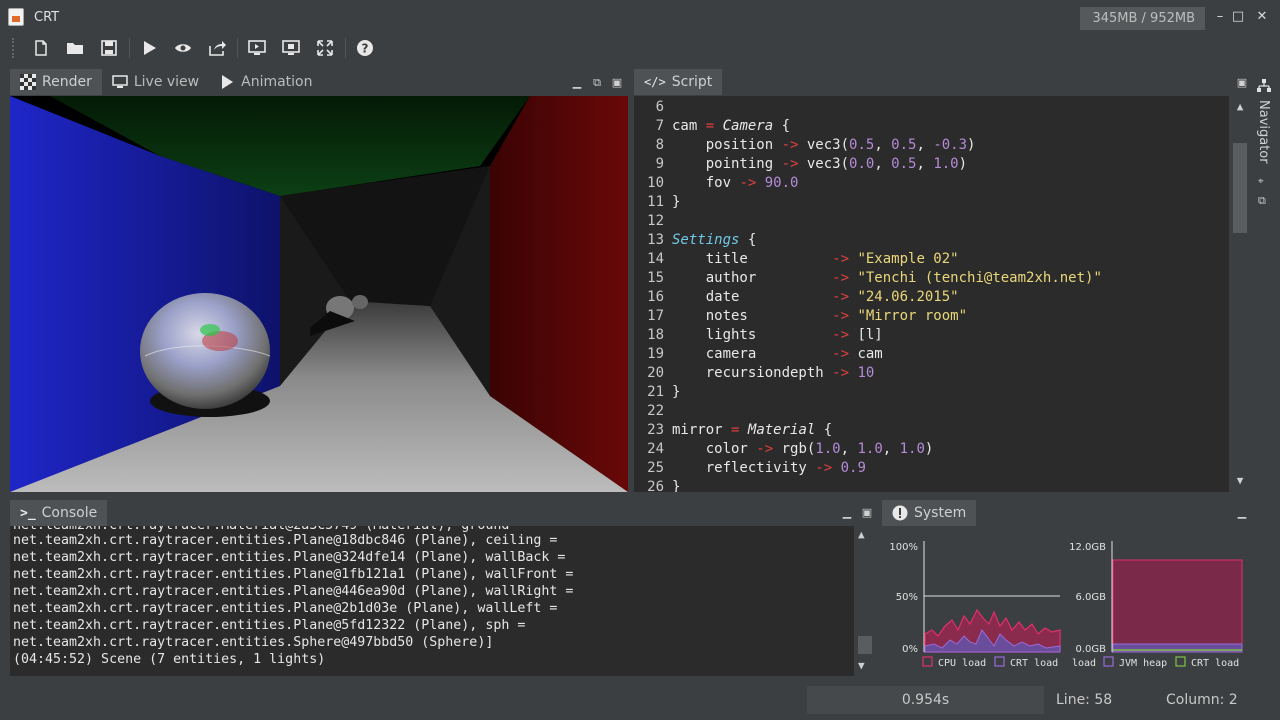 This screenshot has height=720, width=1280. Describe the element at coordinates (769, 468) in the screenshot. I see `code-text: reflectivity -> 0.9` at that location.